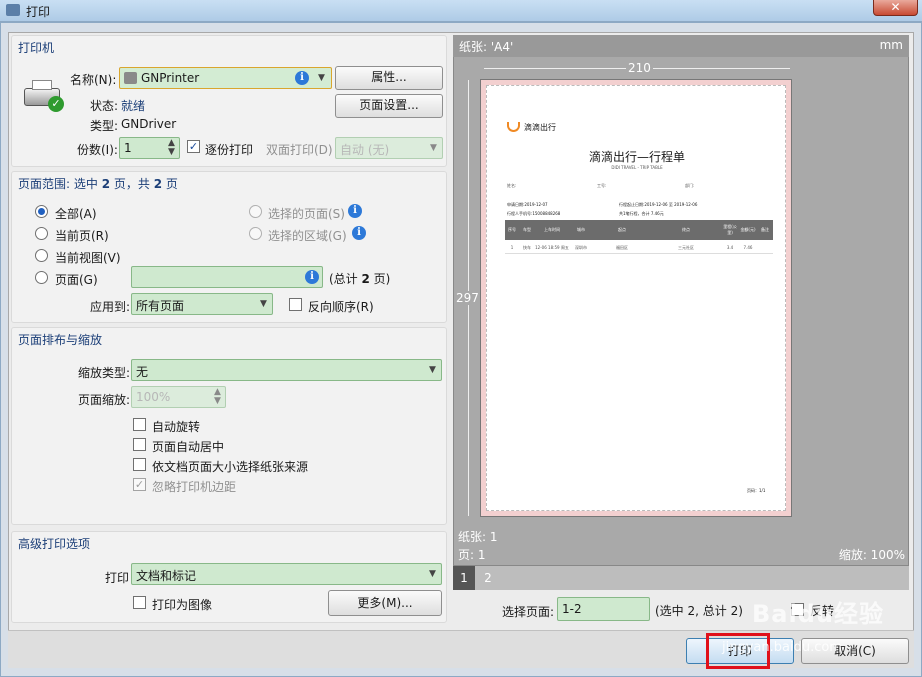  I want to click on doc-col-header: 序号, so click(512, 229).